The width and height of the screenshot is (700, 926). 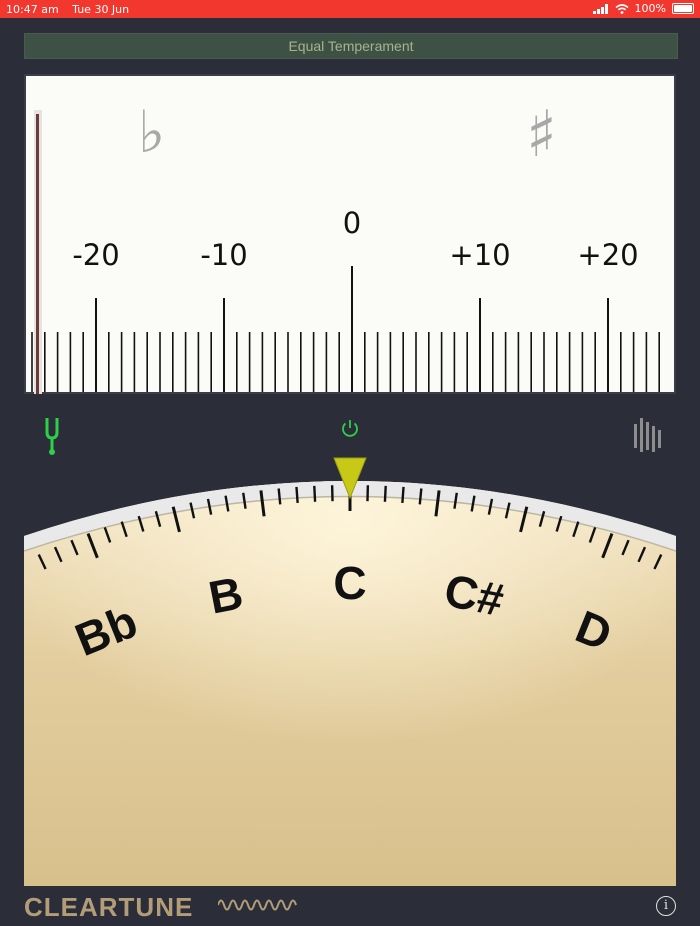 What do you see at coordinates (666, 906) in the screenshot?
I see `info-icon: i` at bounding box center [666, 906].